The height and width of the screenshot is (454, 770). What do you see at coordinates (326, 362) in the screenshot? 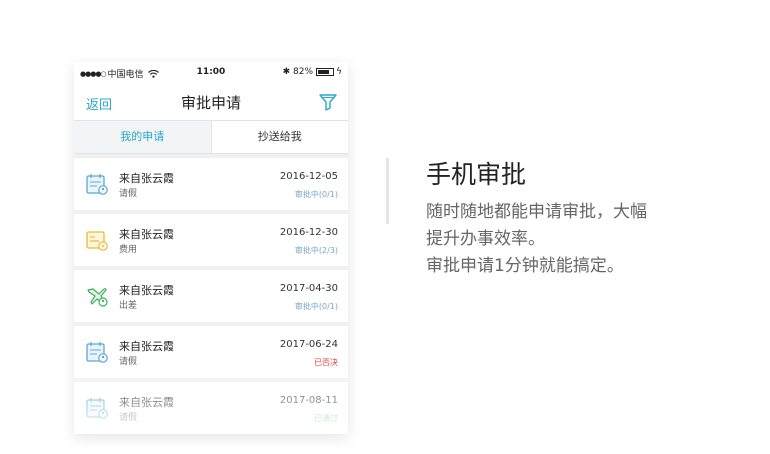
I see `status-badge: 已否决` at bounding box center [326, 362].